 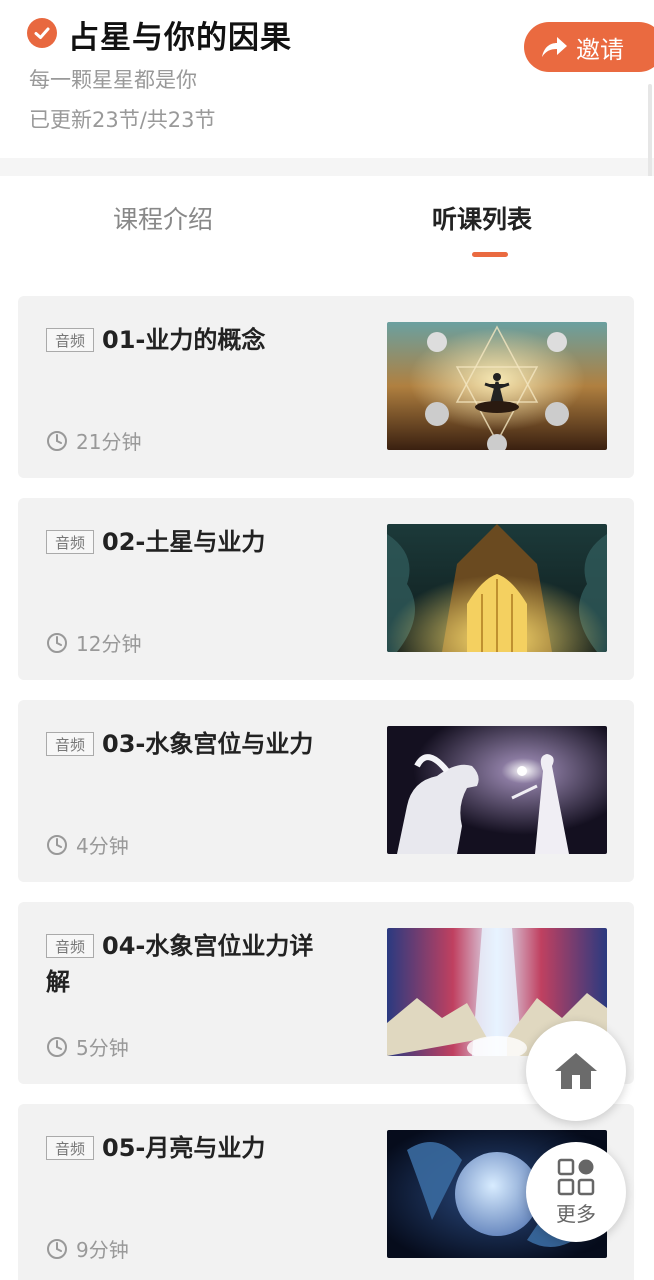 I want to click on lesson-item: 02-土星与业力 音频 12分钟, so click(x=326, y=589).